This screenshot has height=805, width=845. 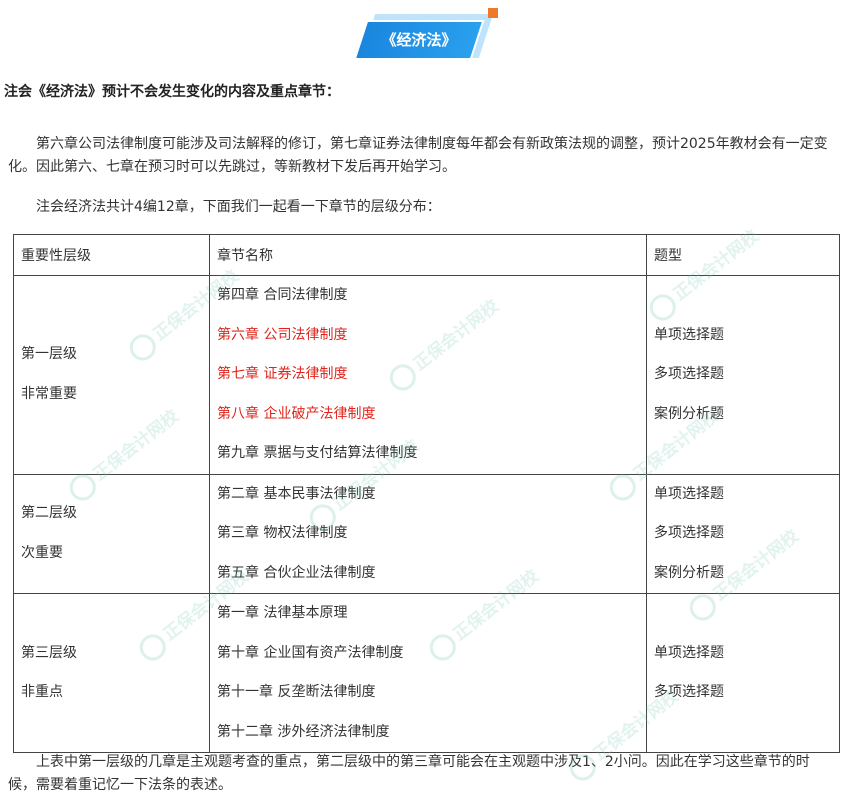 What do you see at coordinates (303, 731) in the screenshot?
I see `chapter-item: 第十二章 涉外经济法律制度` at bounding box center [303, 731].